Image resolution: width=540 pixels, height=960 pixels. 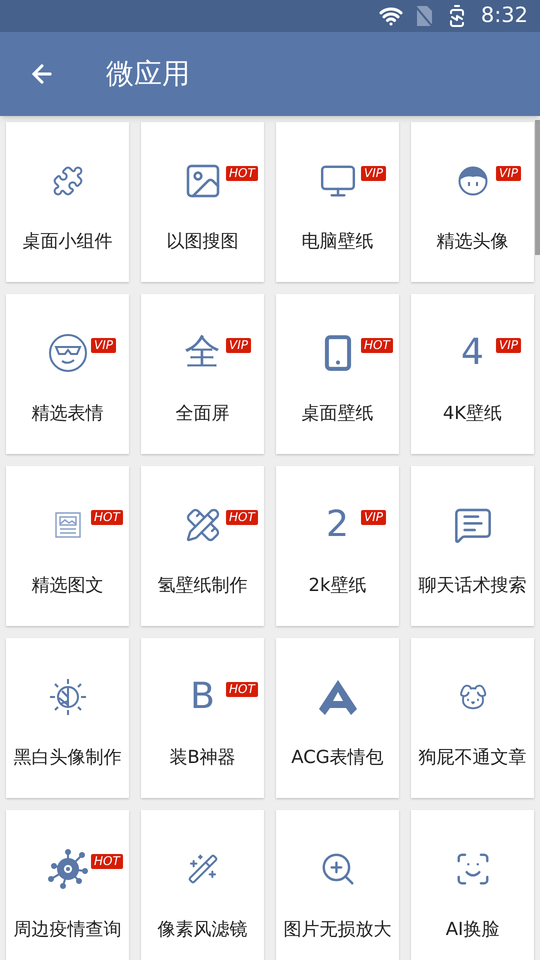 I want to click on app-tile: 聊天话术搜索, so click(x=472, y=546).